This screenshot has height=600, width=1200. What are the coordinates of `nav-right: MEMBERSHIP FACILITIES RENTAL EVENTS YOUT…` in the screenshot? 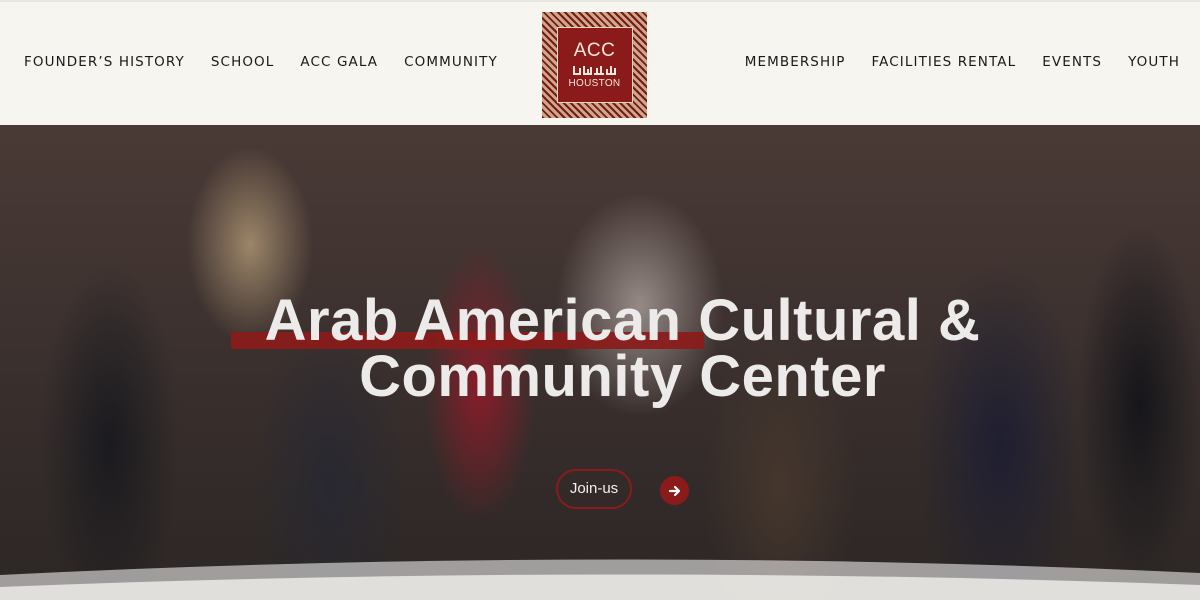 It's located at (949, 62).